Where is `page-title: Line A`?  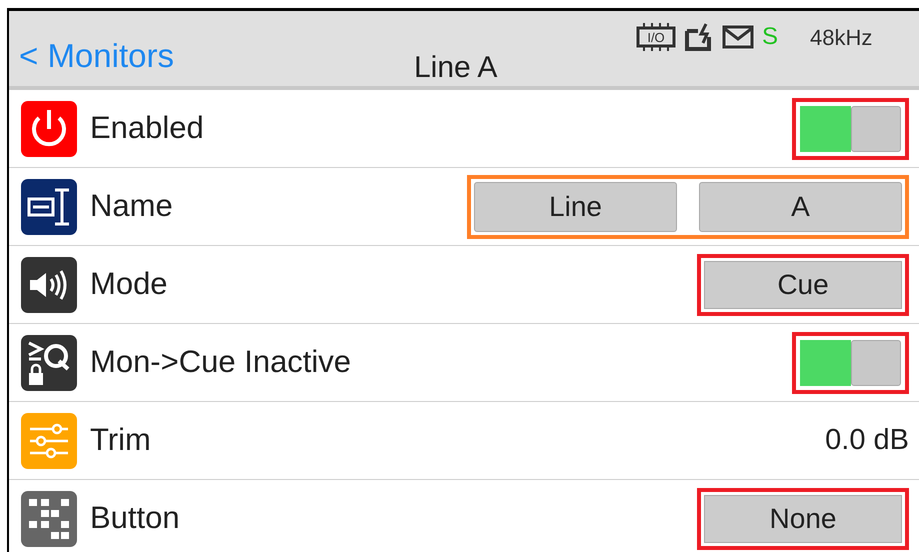
page-title: Line A is located at coordinates (456, 68).